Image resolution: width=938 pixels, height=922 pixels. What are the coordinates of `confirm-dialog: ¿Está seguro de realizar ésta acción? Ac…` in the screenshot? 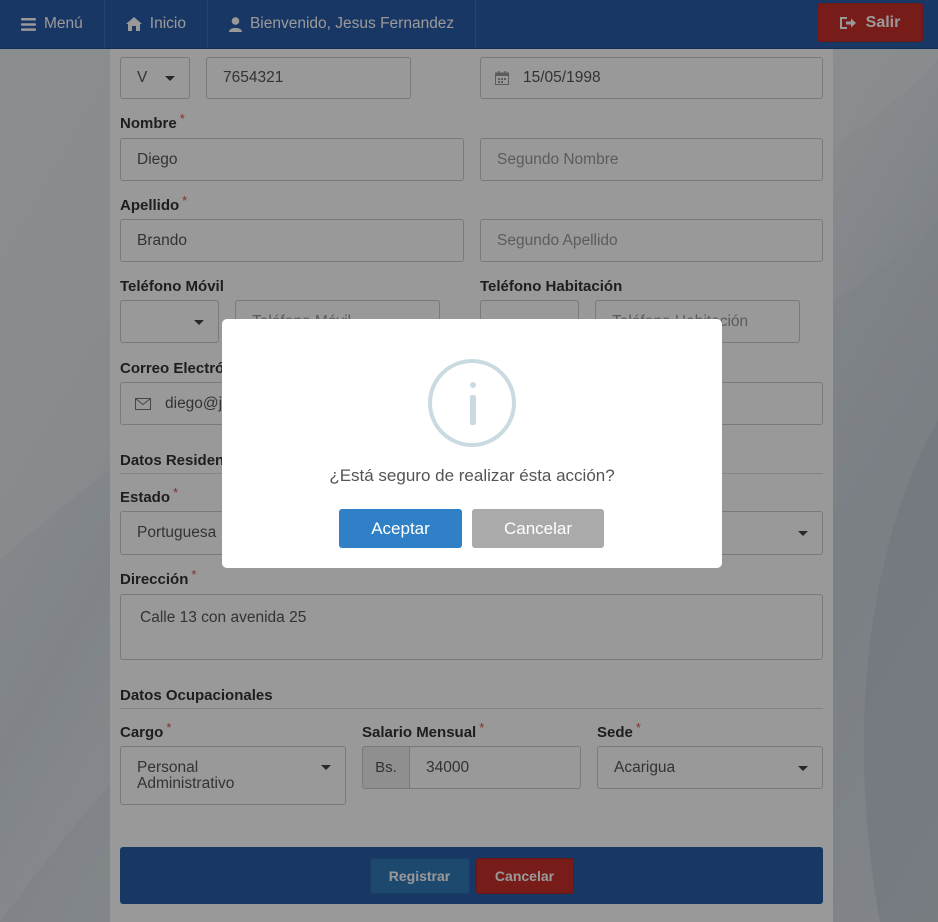 It's located at (472, 443).